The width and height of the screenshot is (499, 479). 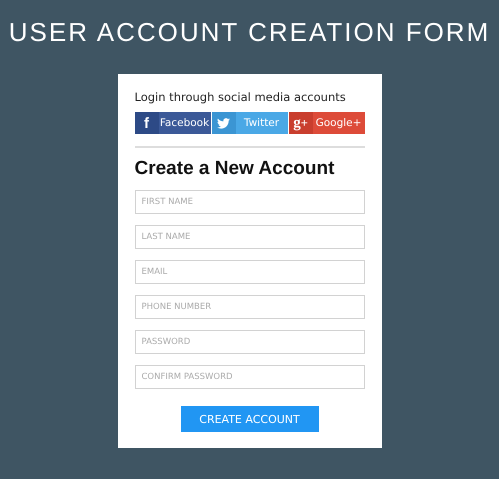 What do you see at coordinates (249, 202) in the screenshot?
I see `input-field: FIRST NAME` at bounding box center [249, 202].